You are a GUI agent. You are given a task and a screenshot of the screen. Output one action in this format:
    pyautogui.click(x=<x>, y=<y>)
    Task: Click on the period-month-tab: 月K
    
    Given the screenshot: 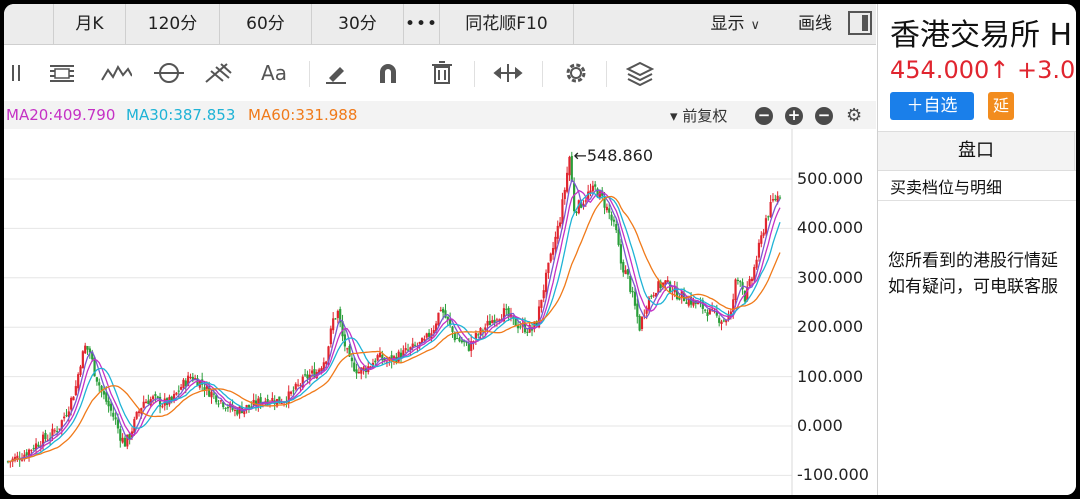 What is the action you would take?
    pyautogui.click(x=90, y=24)
    